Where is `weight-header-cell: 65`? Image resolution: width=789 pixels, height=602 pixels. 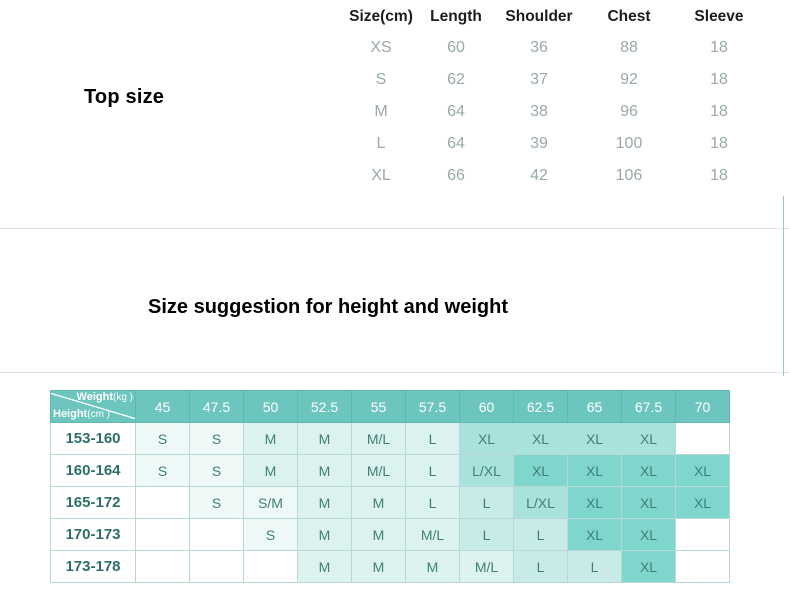
weight-header-cell: 65 is located at coordinates (594, 406).